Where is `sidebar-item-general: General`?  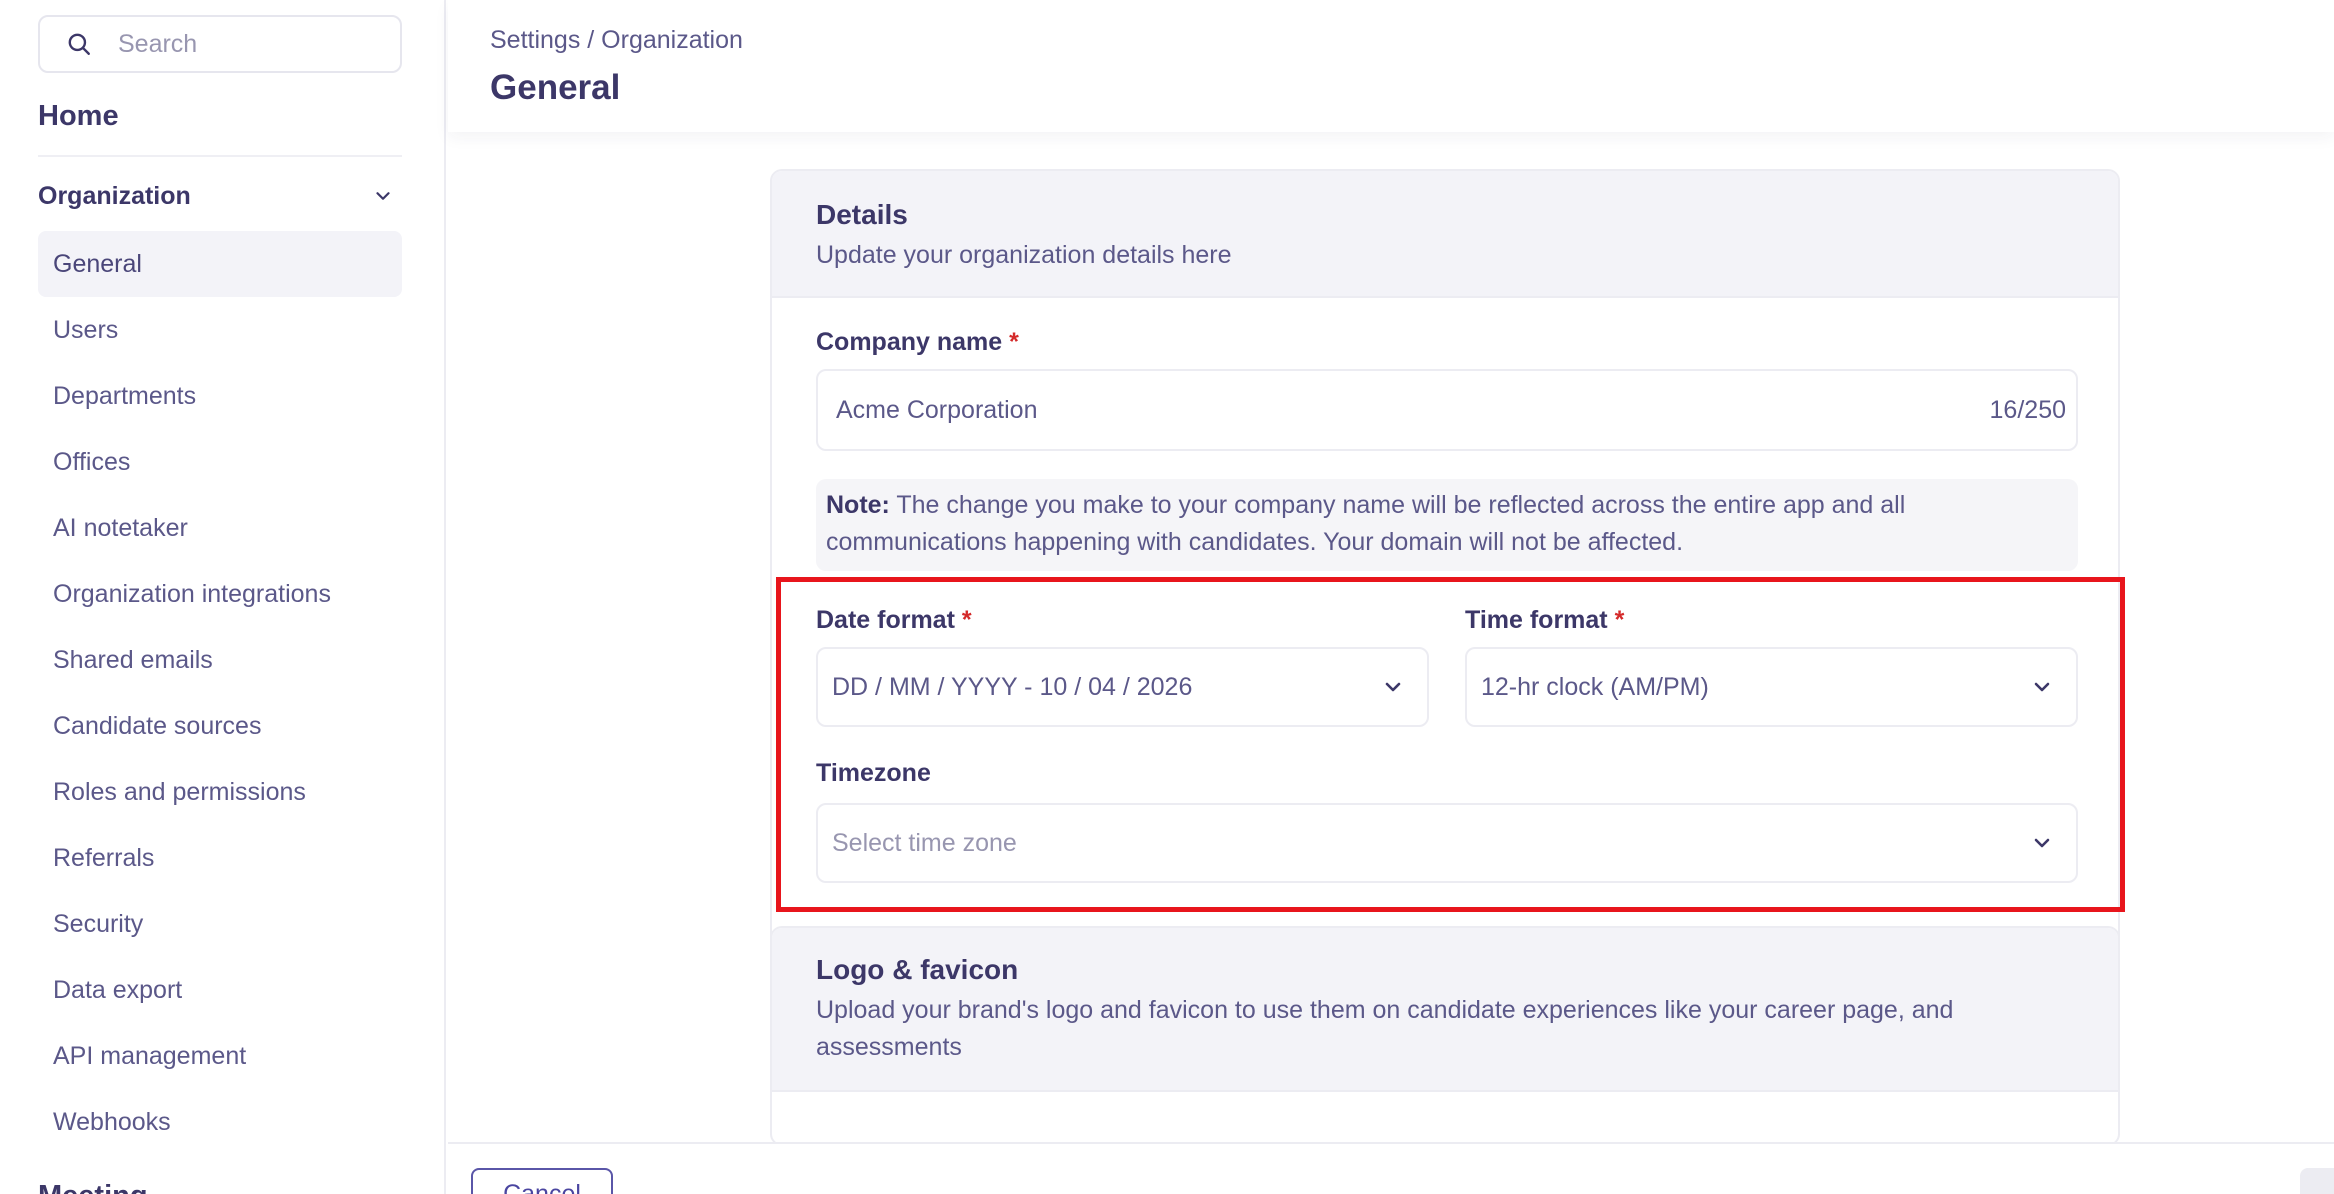 sidebar-item-general: General is located at coordinates (220, 264).